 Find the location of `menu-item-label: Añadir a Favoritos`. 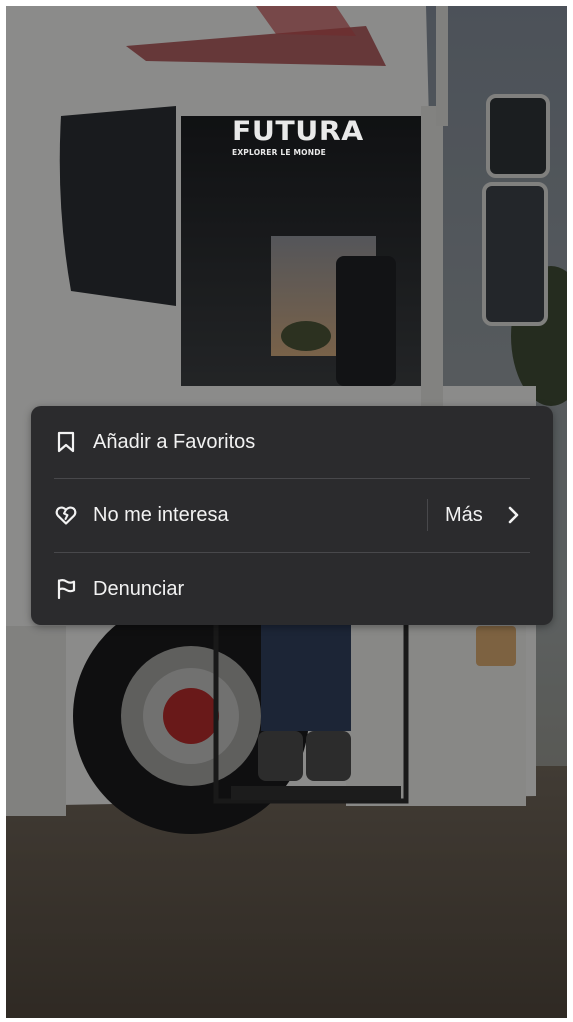

menu-item-label: Añadir a Favoritos is located at coordinates (174, 442).